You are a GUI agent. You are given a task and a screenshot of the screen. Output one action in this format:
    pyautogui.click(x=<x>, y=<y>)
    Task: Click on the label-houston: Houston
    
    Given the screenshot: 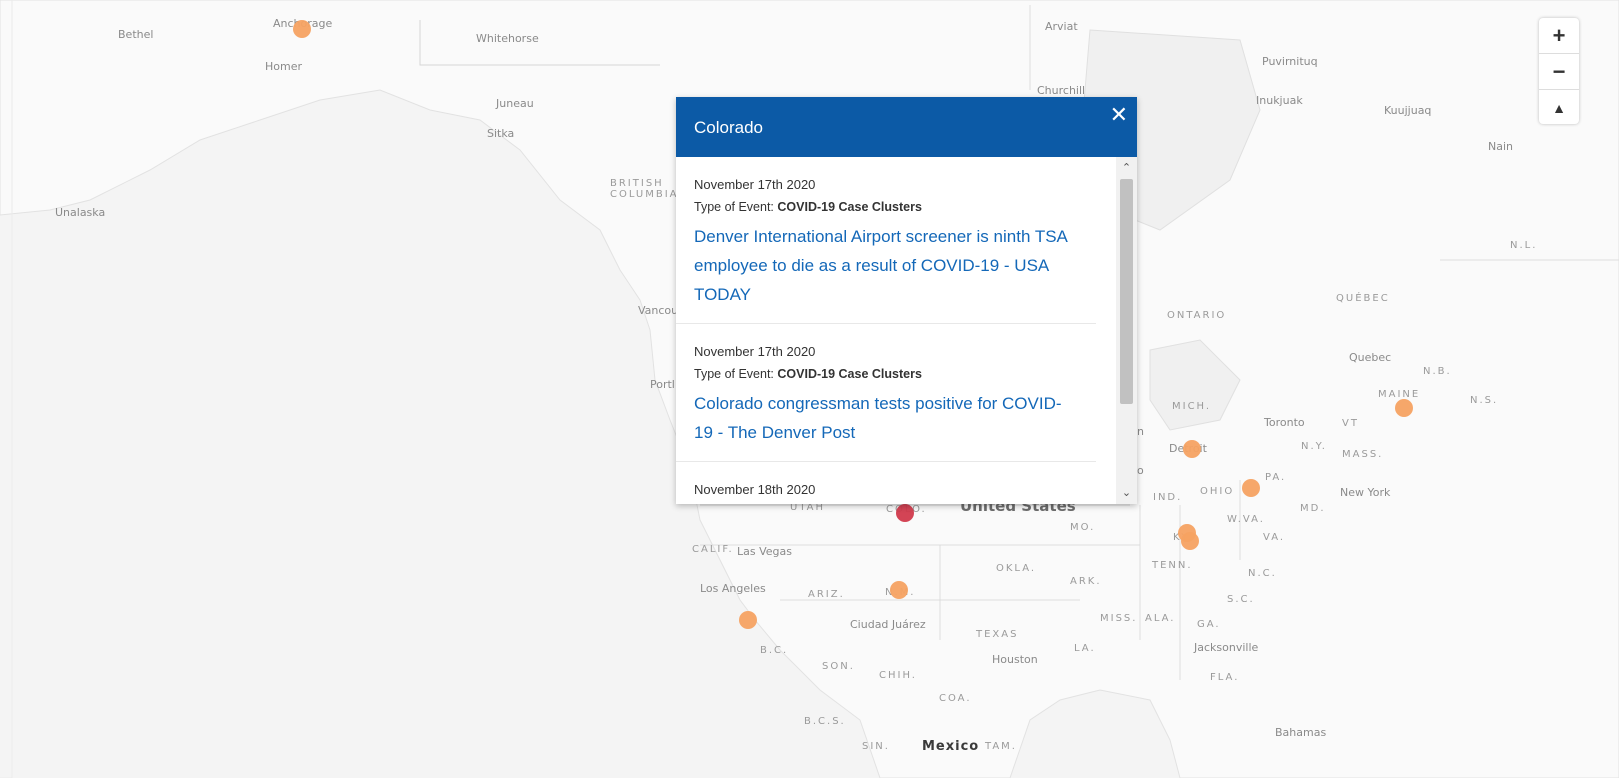 What is the action you would take?
    pyautogui.click(x=1015, y=659)
    